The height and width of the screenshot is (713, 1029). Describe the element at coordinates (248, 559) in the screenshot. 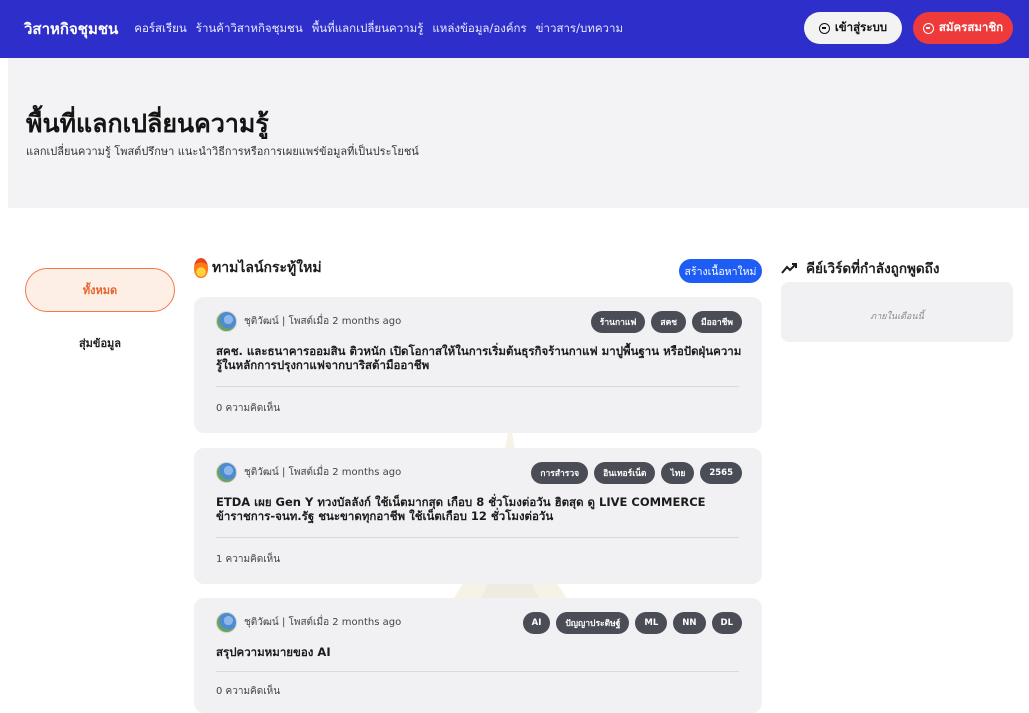

I see `post-comment-count: 1 ความคิดเห็น` at that location.